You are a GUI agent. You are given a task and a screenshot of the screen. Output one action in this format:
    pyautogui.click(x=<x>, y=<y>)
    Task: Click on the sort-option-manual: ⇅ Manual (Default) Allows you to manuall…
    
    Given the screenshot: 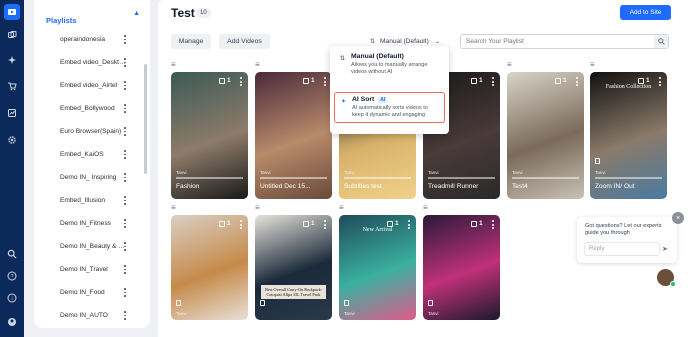 What is the action you would take?
    pyautogui.click(x=389, y=64)
    